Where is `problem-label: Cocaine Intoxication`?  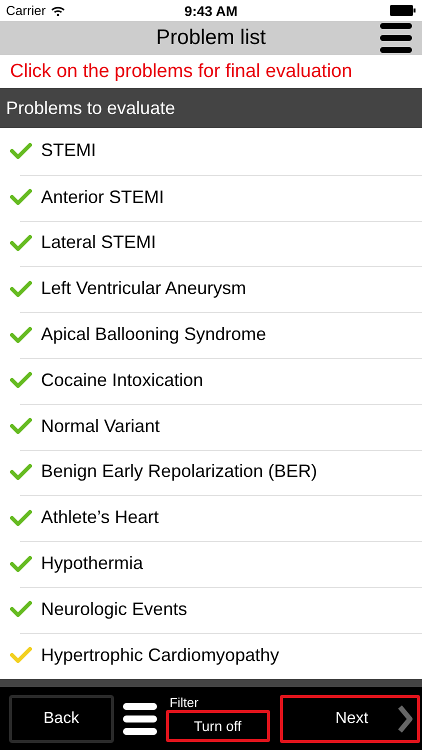 problem-label: Cocaine Intoxication is located at coordinates (122, 380).